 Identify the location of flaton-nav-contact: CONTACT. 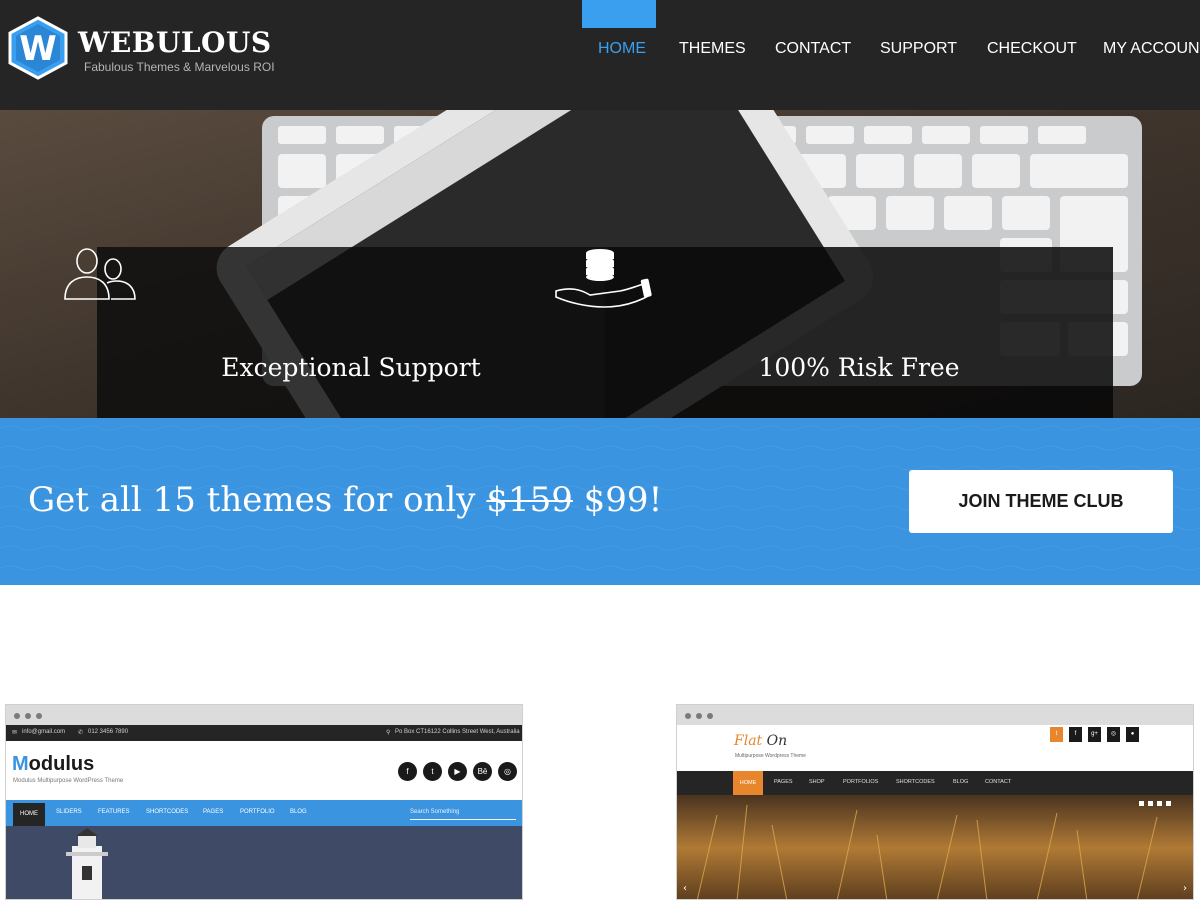
(998, 782).